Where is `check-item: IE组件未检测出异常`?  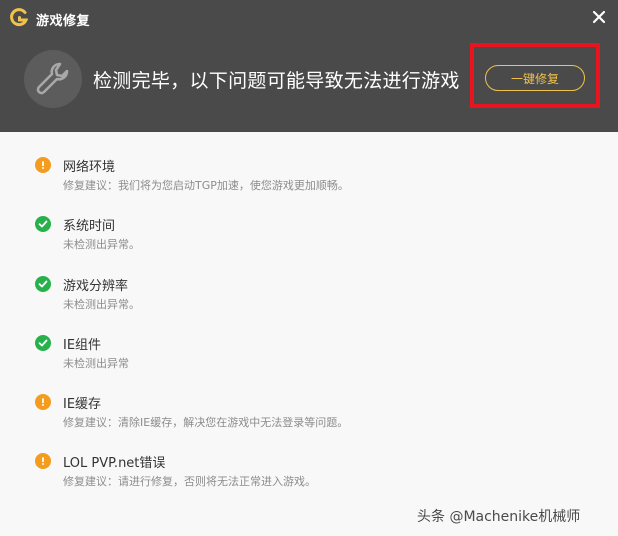 check-item: IE组件未检测出异常 is located at coordinates (309, 345).